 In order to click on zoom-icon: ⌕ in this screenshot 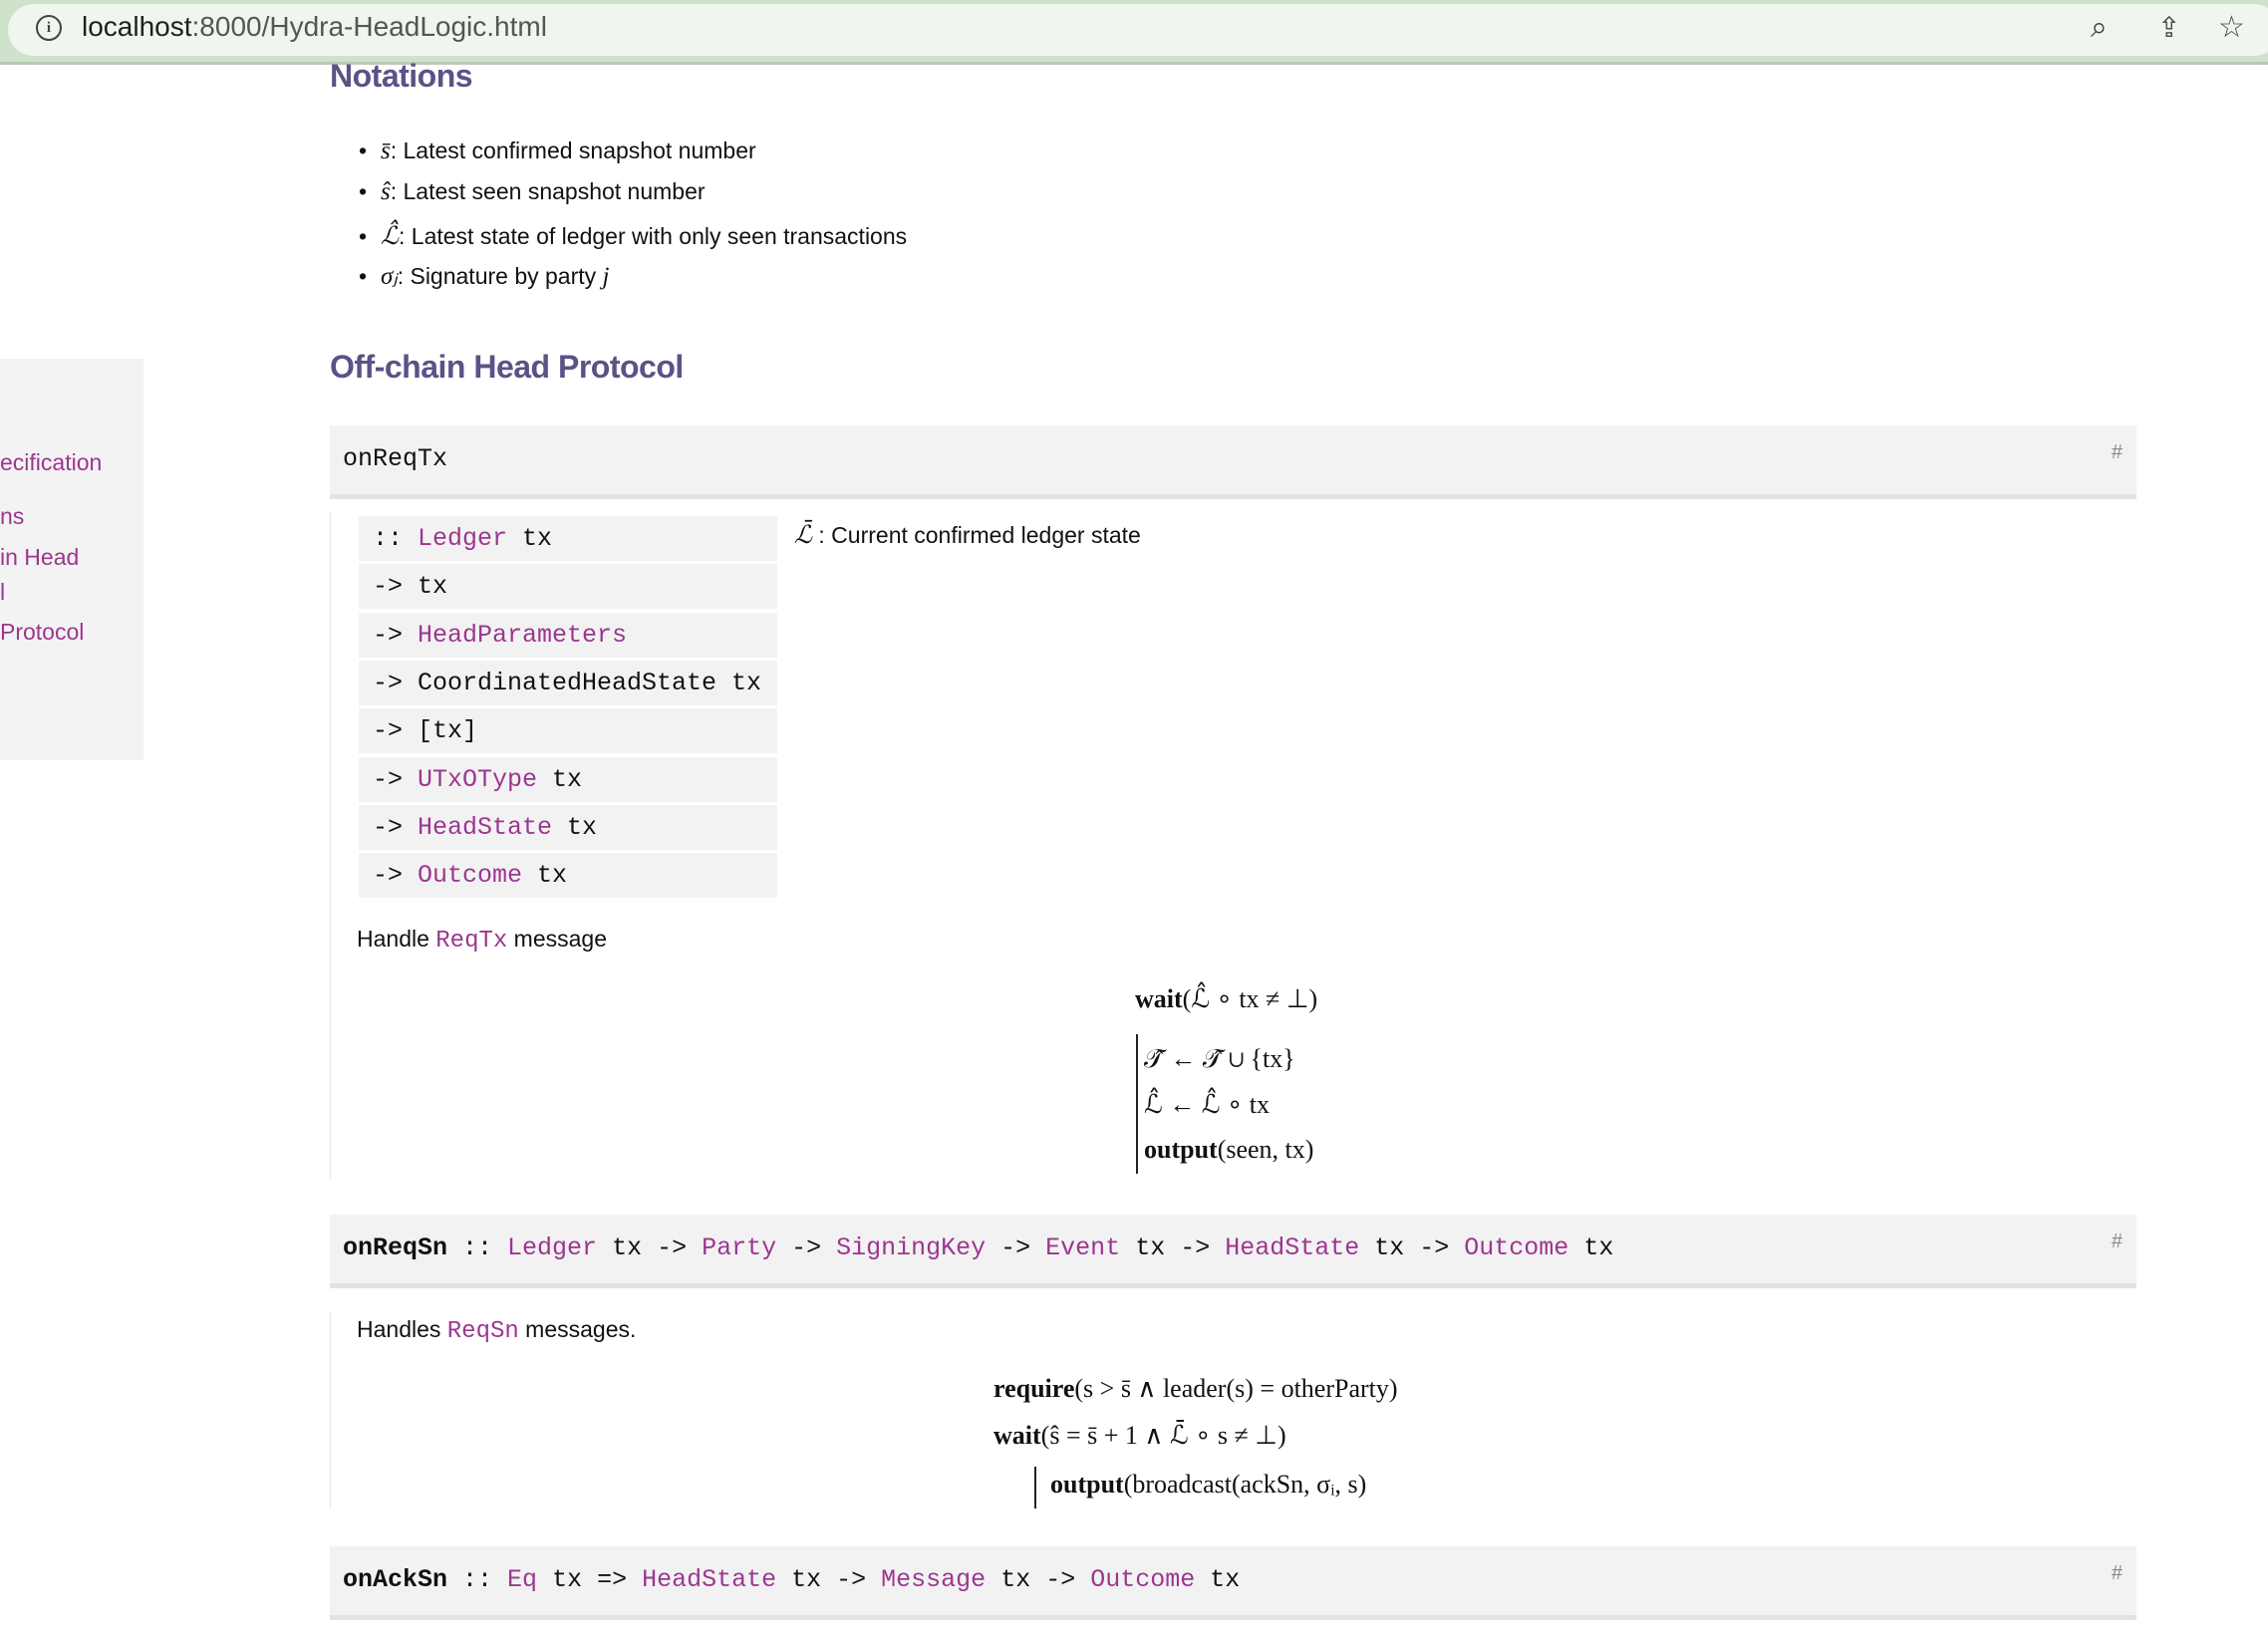, I will do `click(2099, 28)`.